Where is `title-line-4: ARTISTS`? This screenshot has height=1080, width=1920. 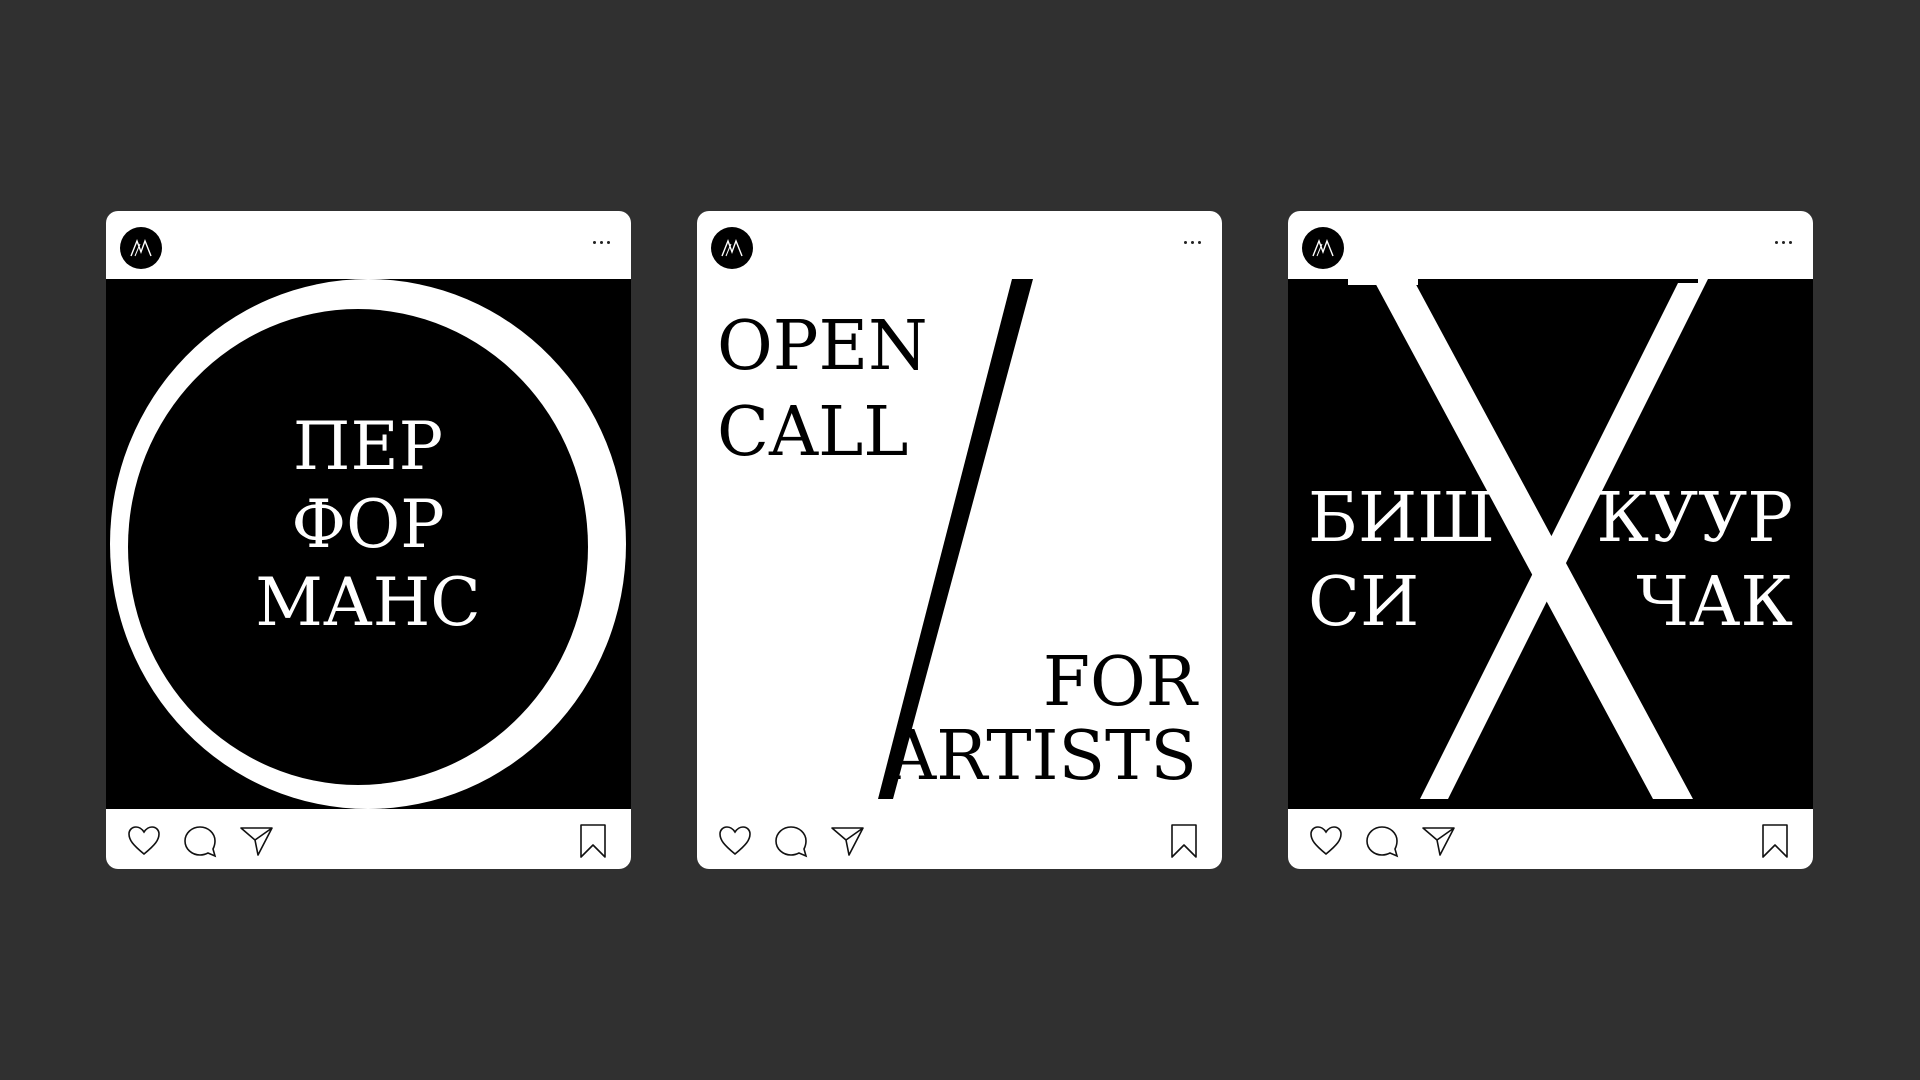 title-line-4: ARTISTS is located at coordinates (1041, 756).